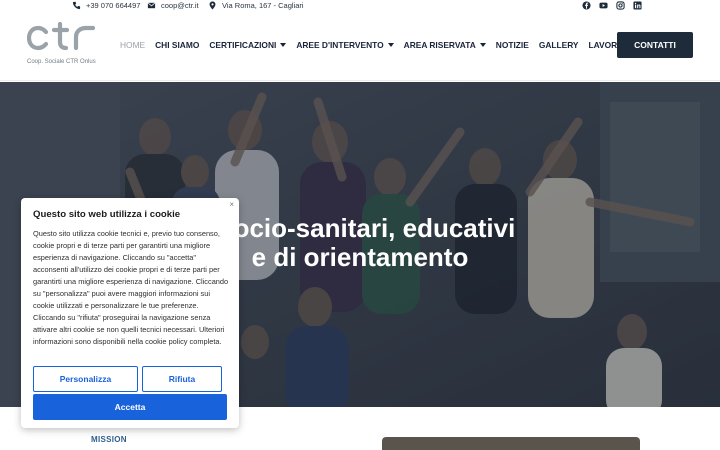 The height and width of the screenshot is (450, 720). I want to click on nav-chi-siamo-label: CHI SIAMO, so click(177, 45).